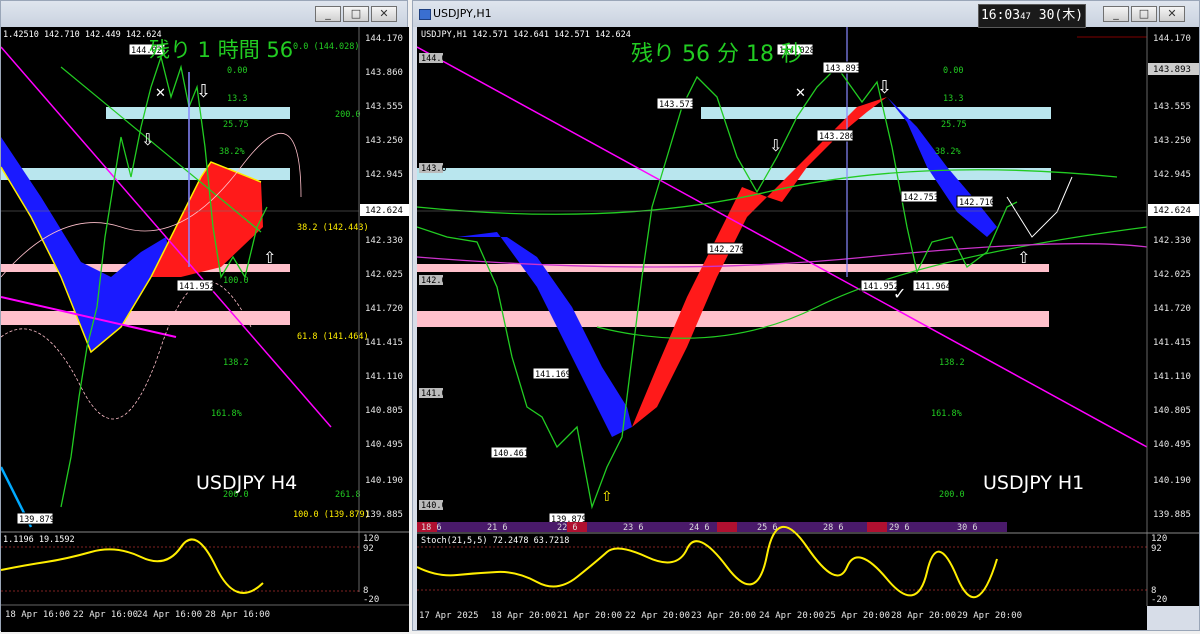 This screenshot has width=1200, height=634. Describe the element at coordinates (169, 615) in the screenshot. I see `svg-text: 24 Apr 16:00` at that location.